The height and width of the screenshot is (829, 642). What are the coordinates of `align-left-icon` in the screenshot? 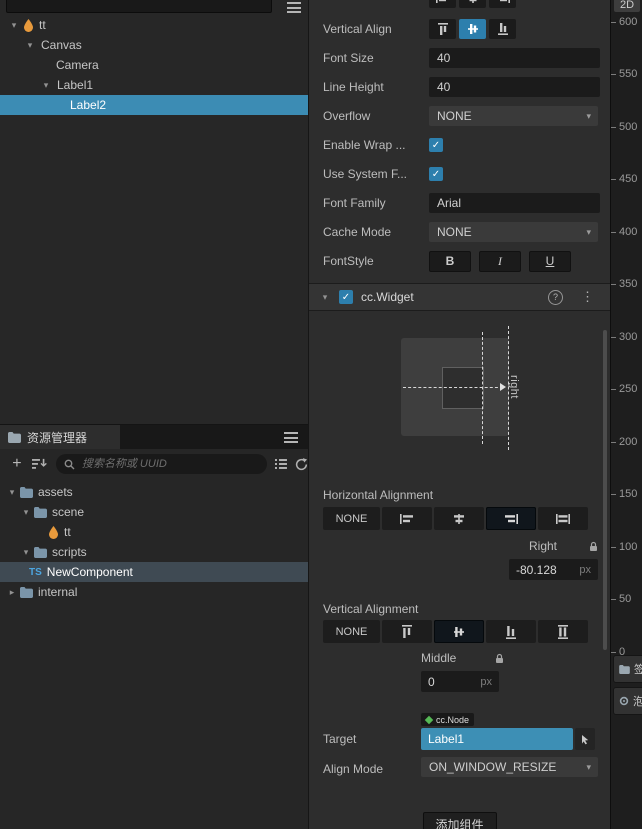 It's located at (440, 1).